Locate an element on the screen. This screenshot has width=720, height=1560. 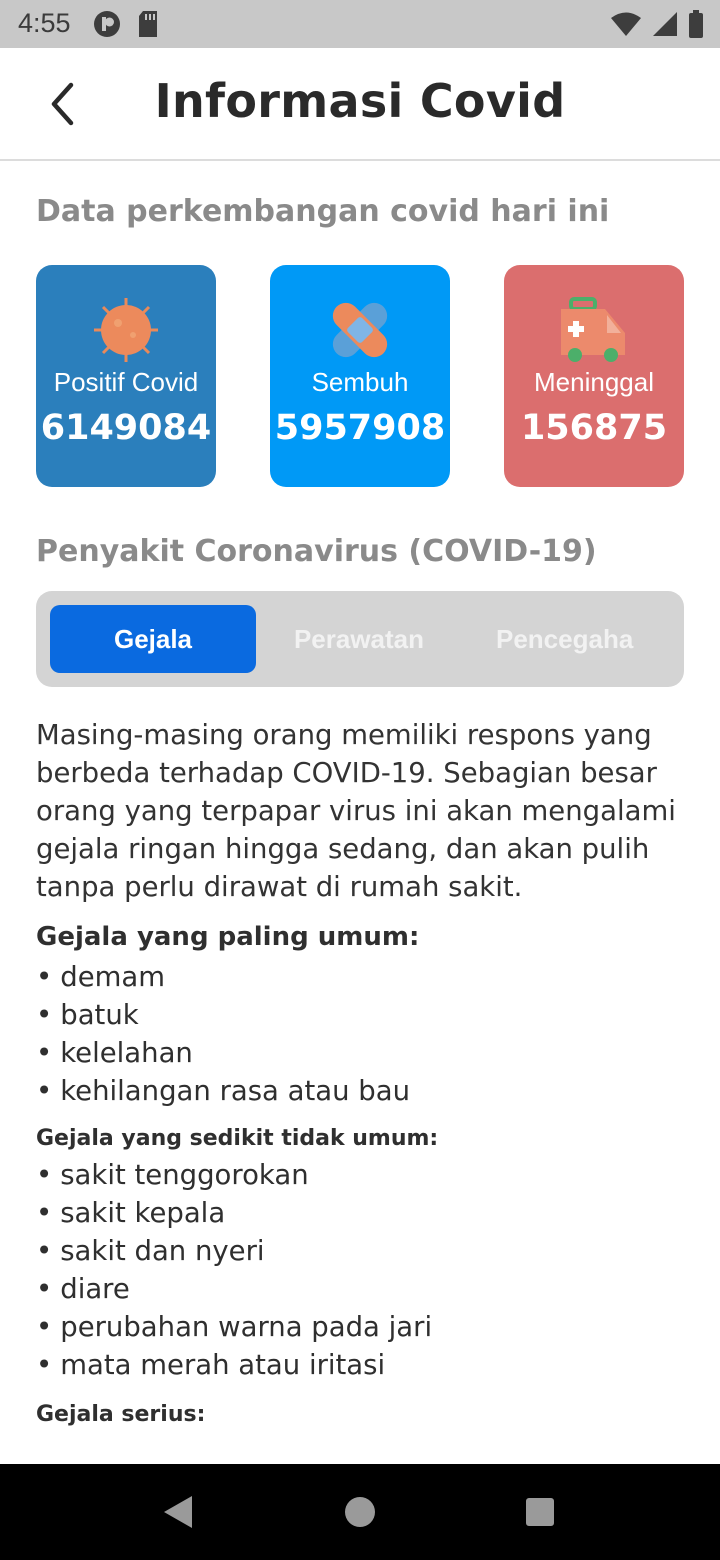
sync-icon is located at coordinates (107, 24).